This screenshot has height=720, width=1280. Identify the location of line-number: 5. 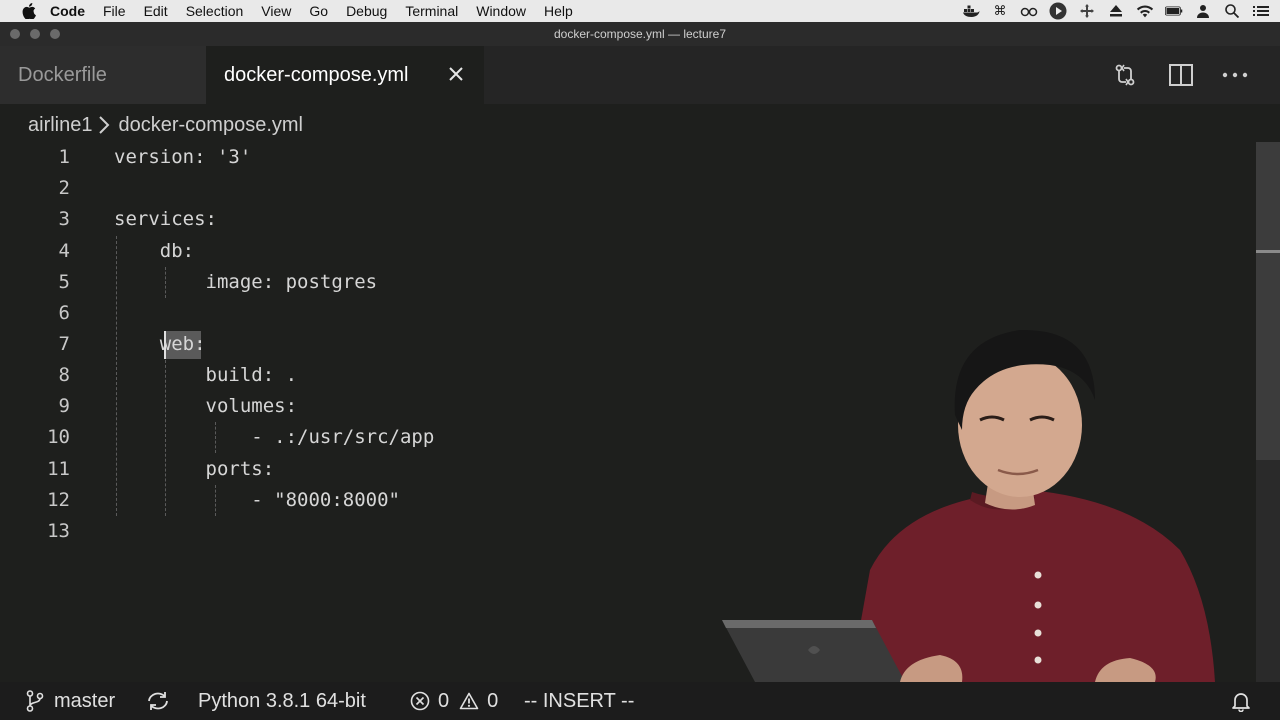
(64, 282).